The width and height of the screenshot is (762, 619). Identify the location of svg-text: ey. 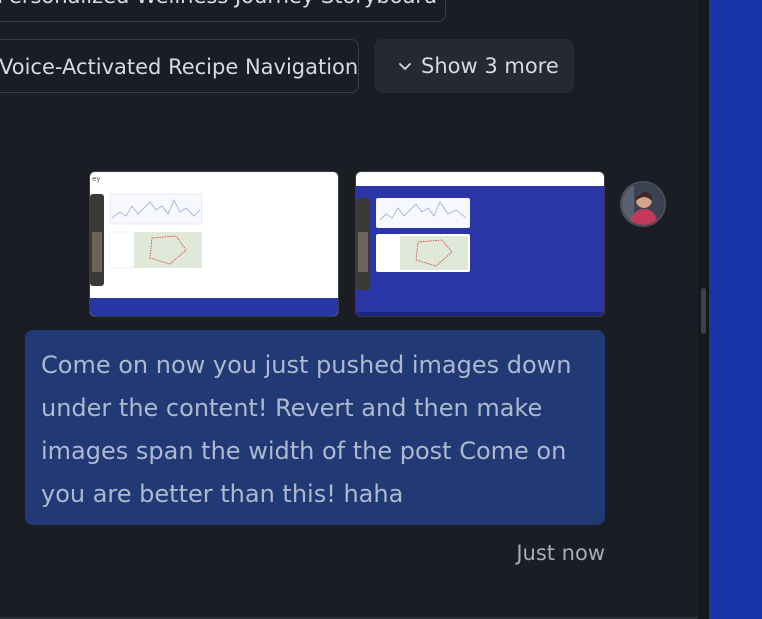
(96, 179).